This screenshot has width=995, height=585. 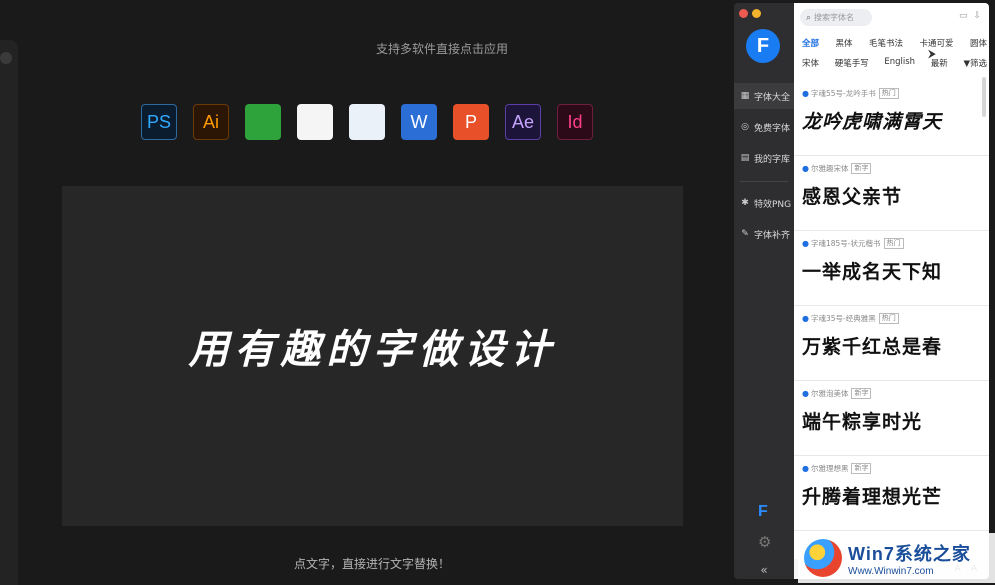 I want to click on category-filter: 全部 黑体 毛笔书法 卡通可爱 圆体 宋体 硬笔手写 English 最新 ▼筛选, so click(x=894, y=57).